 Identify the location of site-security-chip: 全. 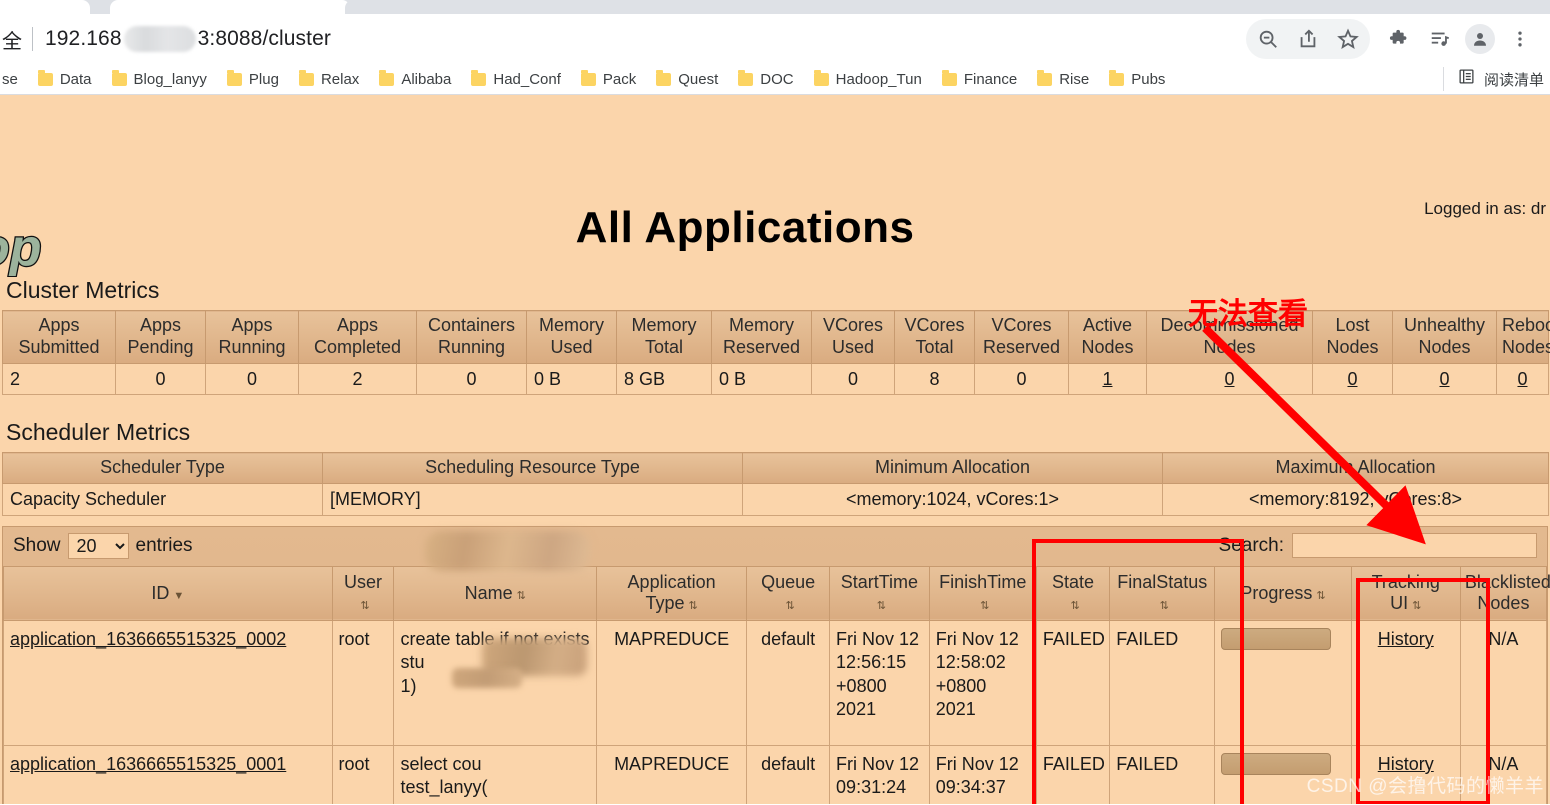
(22, 39).